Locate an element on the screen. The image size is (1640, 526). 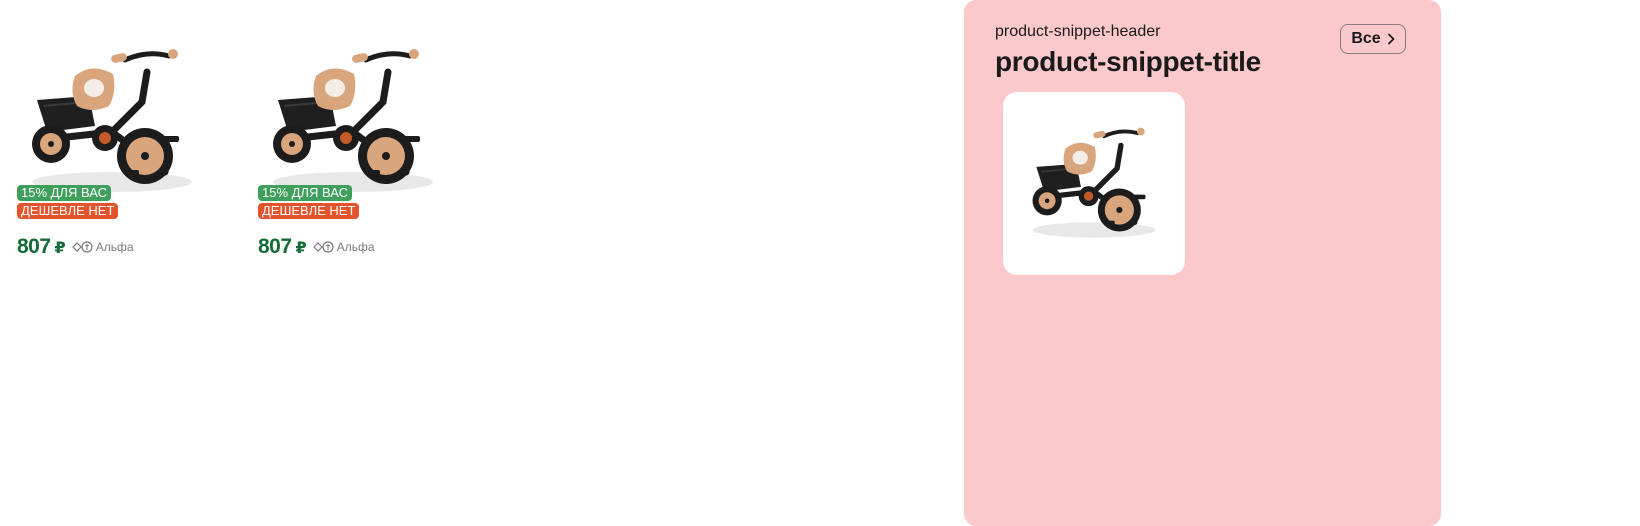
chevron-right-icon is located at coordinates (1391, 39).